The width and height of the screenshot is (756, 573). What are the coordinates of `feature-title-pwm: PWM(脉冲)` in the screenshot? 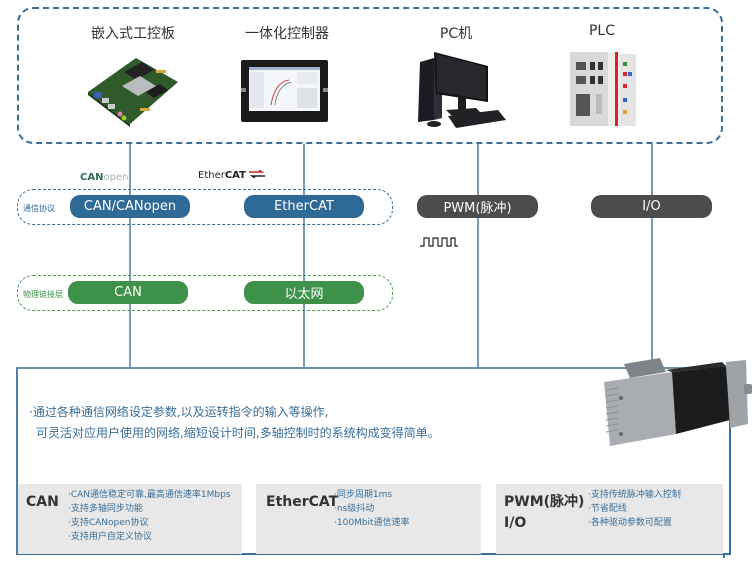 It's located at (544, 502).